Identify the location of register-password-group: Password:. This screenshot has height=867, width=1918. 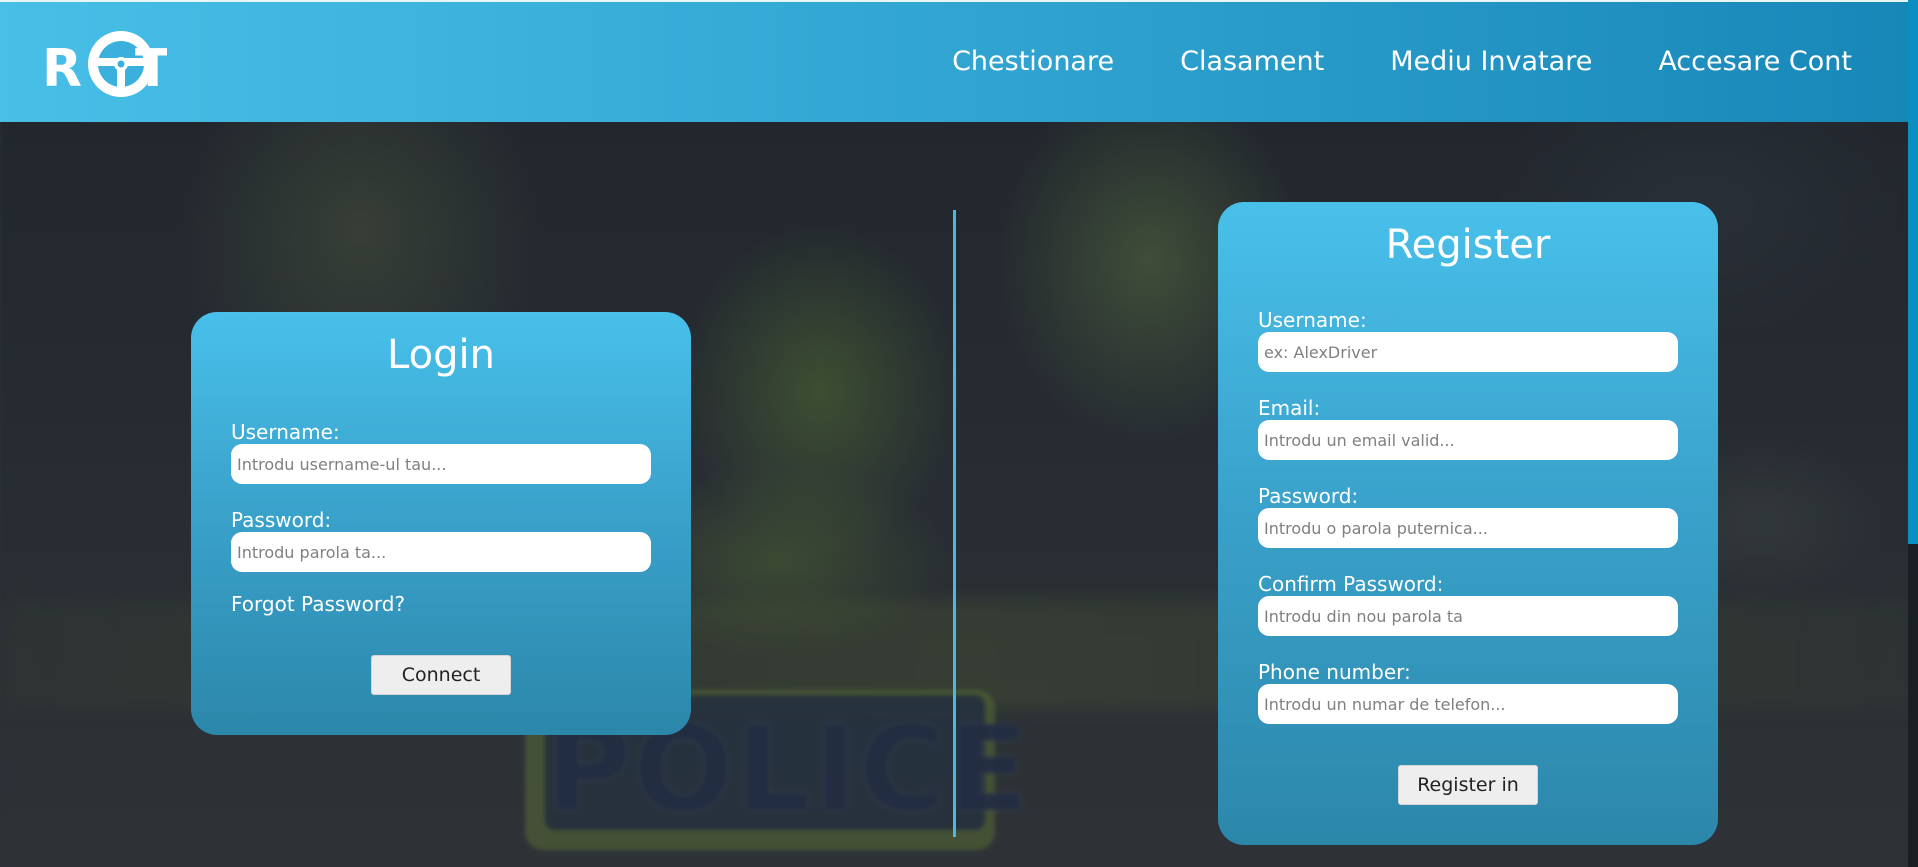
(1468, 516).